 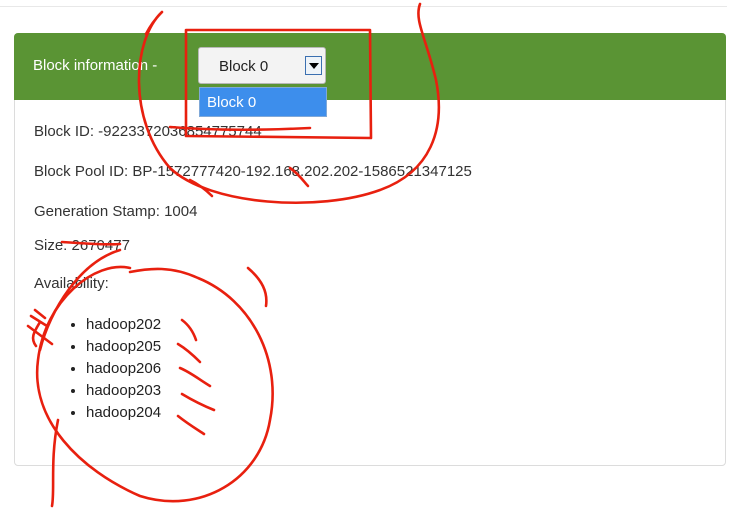 What do you see at coordinates (263, 102) in the screenshot?
I see `block-select-dropdown: Block 0` at bounding box center [263, 102].